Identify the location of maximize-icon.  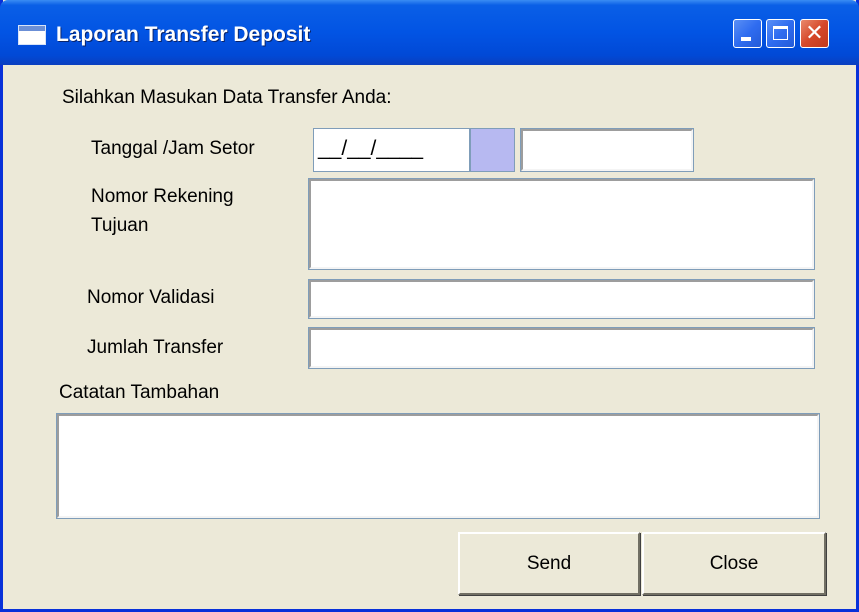
(780, 33).